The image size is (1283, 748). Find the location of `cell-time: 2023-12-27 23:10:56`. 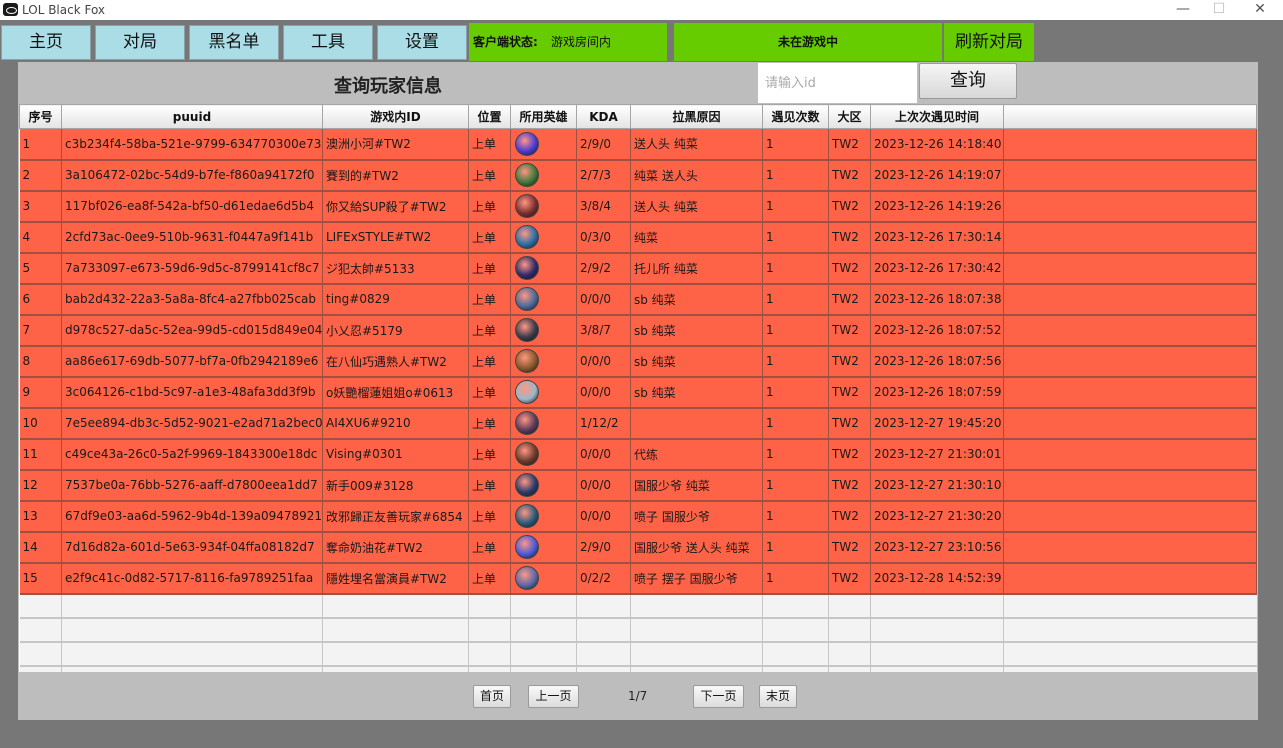

cell-time: 2023-12-27 23:10:56 is located at coordinates (937, 547).